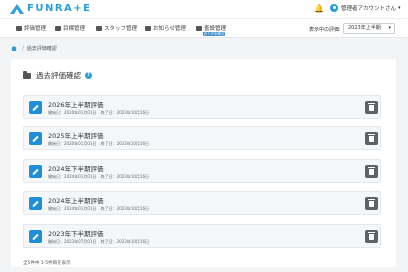 The height and width of the screenshot is (272, 408). What do you see at coordinates (76, 201) in the screenshot?
I see `evaluation-title: 2024年上半期評価` at bounding box center [76, 201].